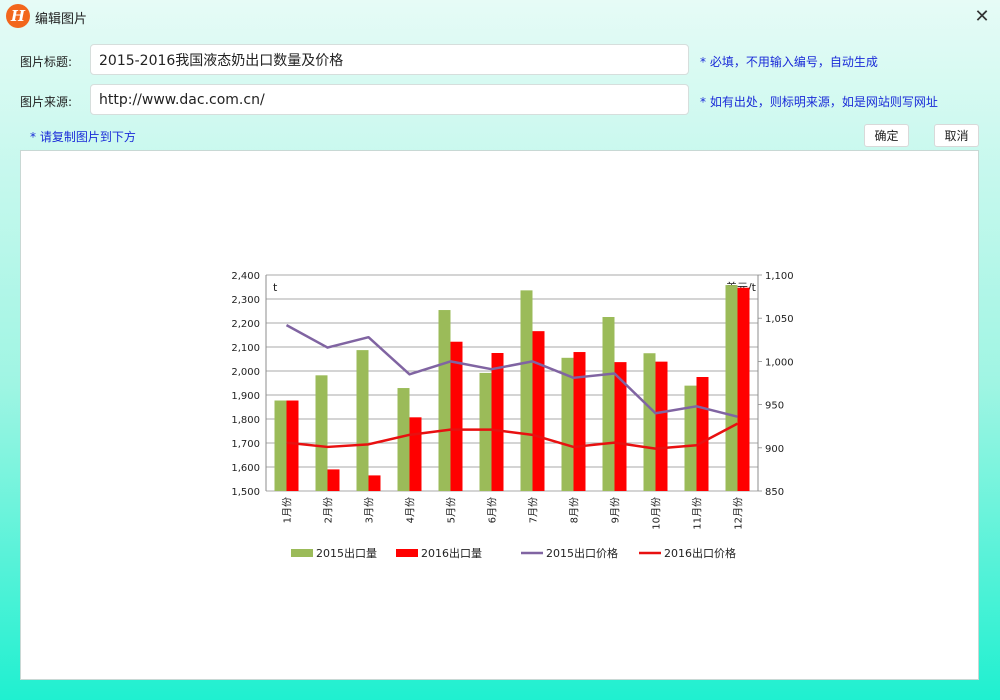 Image resolution: width=1000 pixels, height=700 pixels. Describe the element at coordinates (534, 510) in the screenshot. I see `x-tick-label: 7月份` at that location.